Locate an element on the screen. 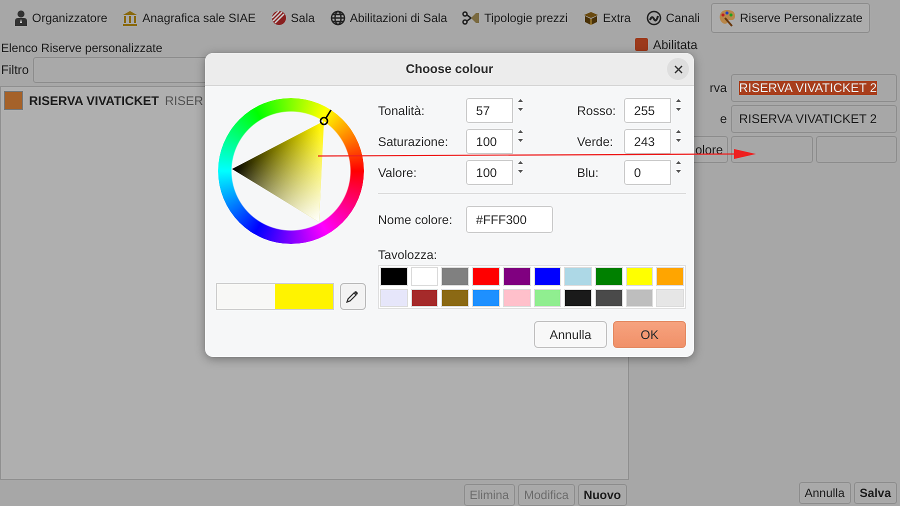  channel-icon is located at coordinates (654, 18).